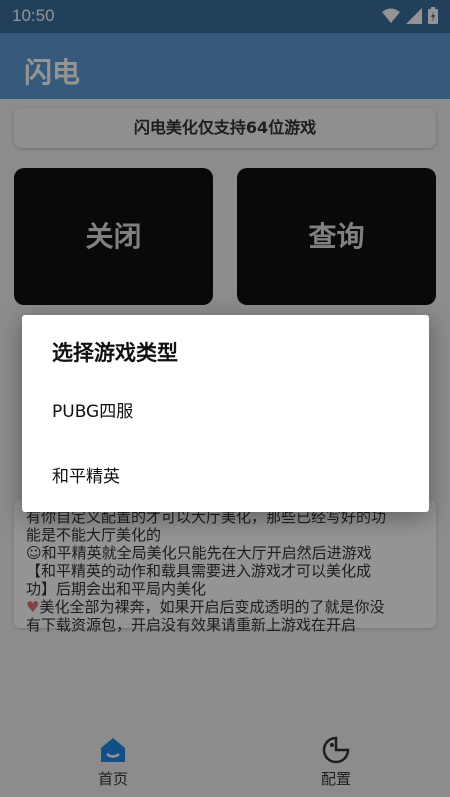 The height and width of the screenshot is (797, 450). Describe the element at coordinates (115, 353) in the screenshot. I see `dialog-title: 选择游戏类型` at that location.